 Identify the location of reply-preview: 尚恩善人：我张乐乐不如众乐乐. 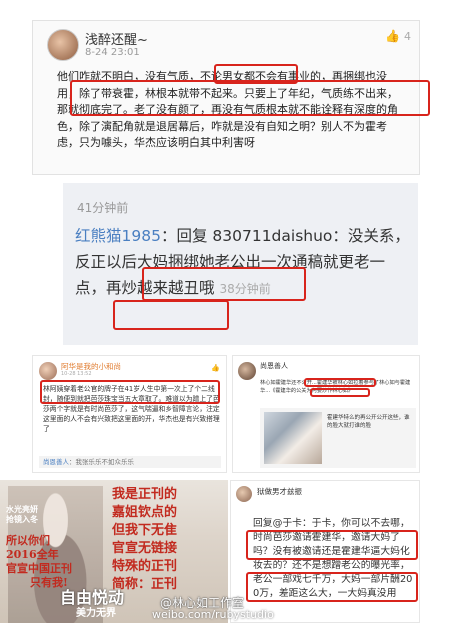
(130, 462).